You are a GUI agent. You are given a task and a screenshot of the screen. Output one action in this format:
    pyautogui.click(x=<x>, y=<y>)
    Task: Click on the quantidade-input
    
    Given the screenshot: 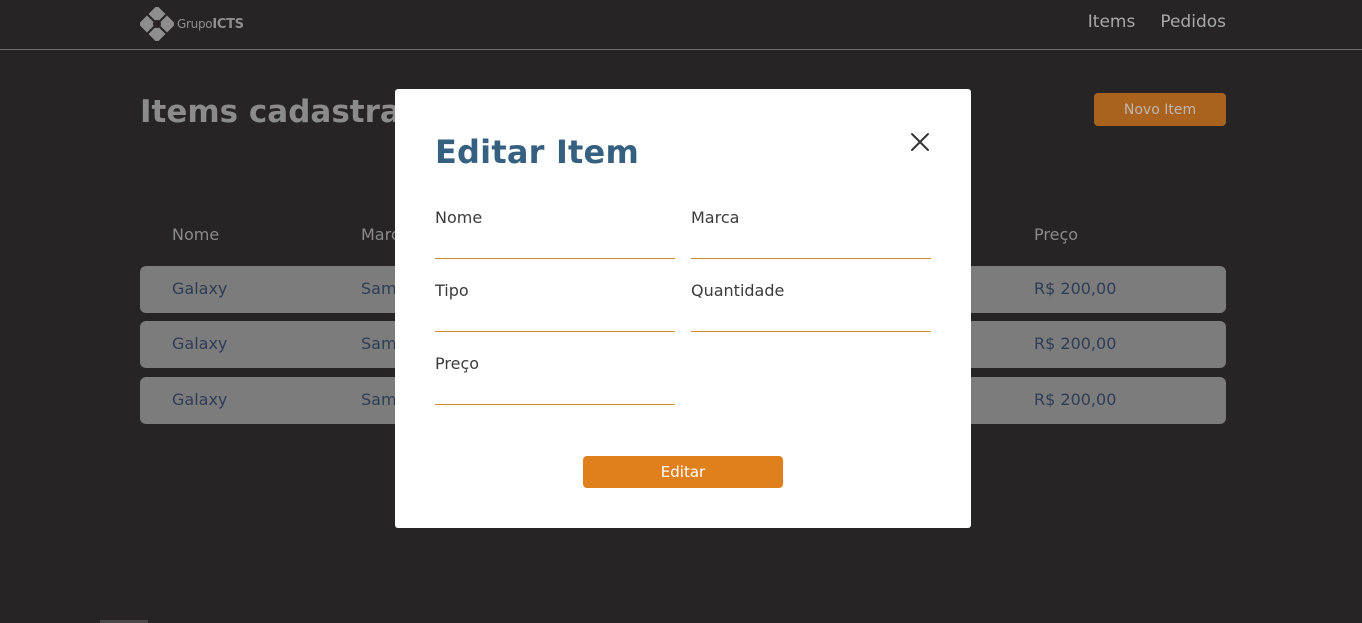 What is the action you would take?
    pyautogui.click(x=811, y=319)
    